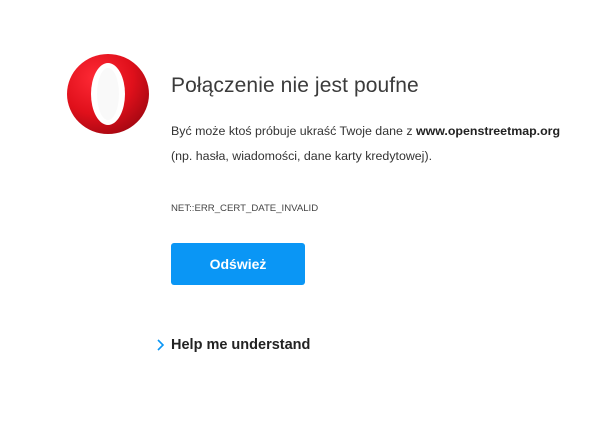 The image size is (614, 443). Describe the element at coordinates (108, 94) in the screenshot. I see `opera-logo-icon` at that location.